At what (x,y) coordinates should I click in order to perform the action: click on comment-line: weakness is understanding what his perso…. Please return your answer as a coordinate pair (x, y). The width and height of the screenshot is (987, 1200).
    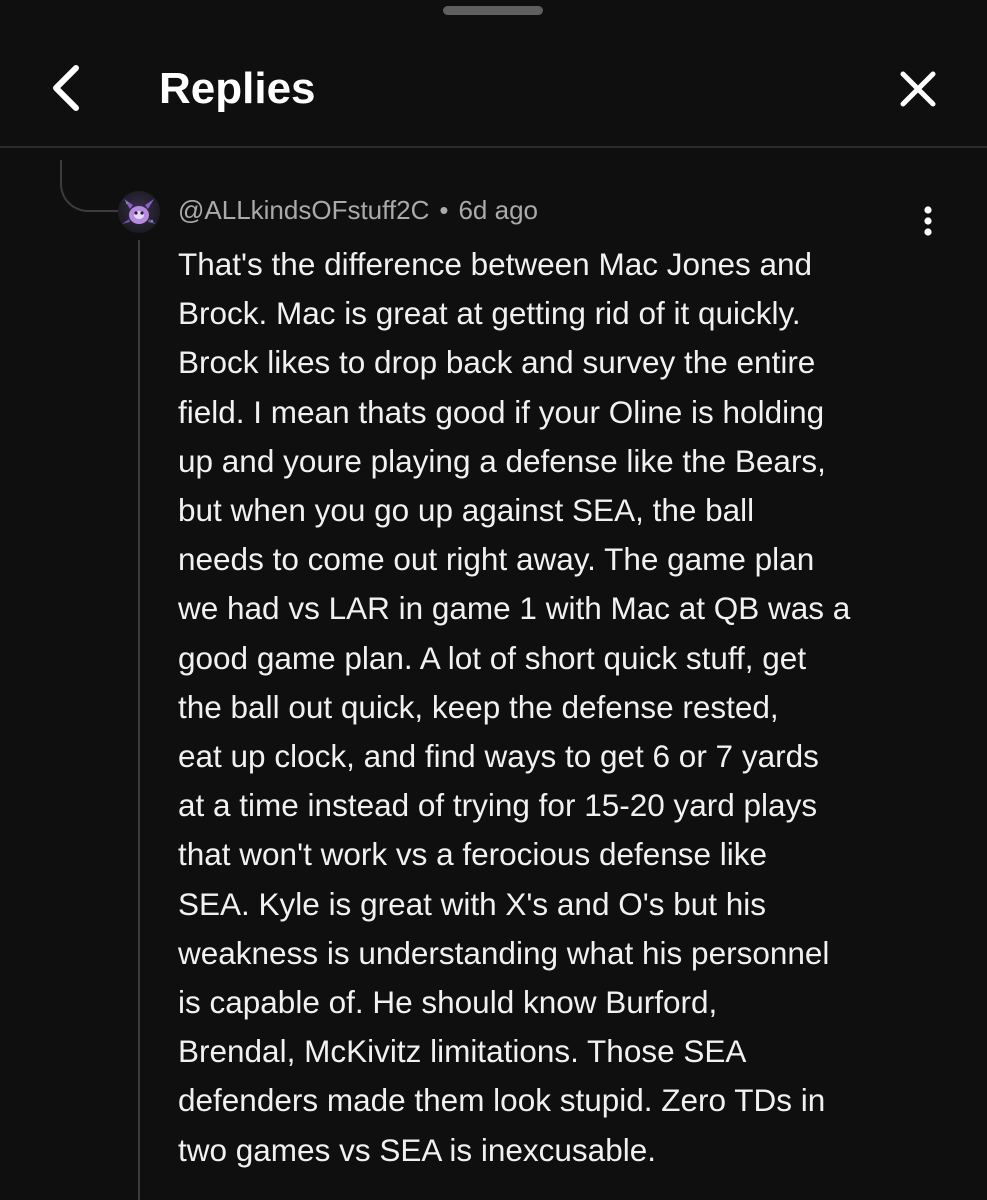
    Looking at the image, I should click on (504, 952).